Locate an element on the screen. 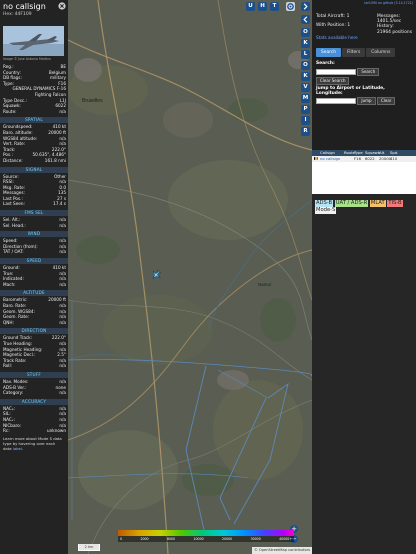  map-side-button: I is located at coordinates (305, 120).